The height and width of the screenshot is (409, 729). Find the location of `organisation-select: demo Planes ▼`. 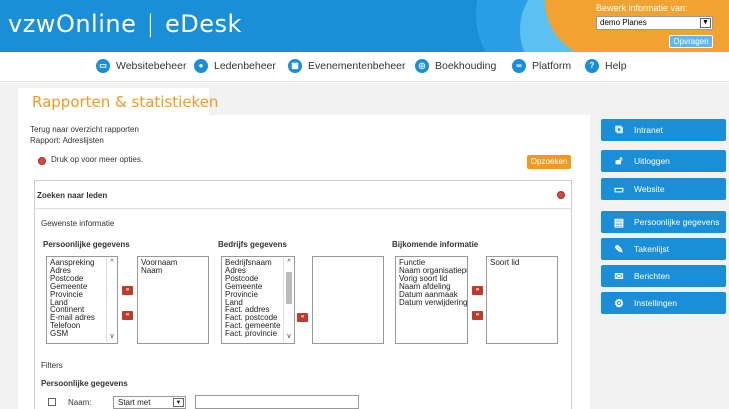

organisation-select: demo Planes ▼ is located at coordinates (654, 23).